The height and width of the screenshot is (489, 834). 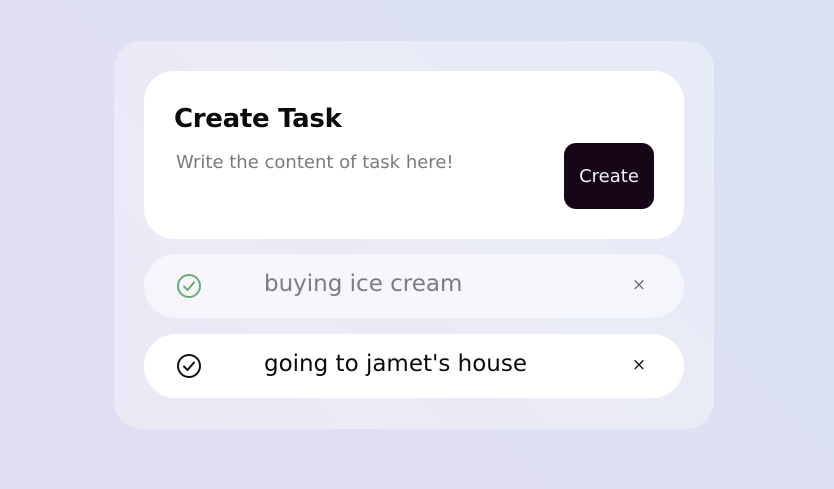 What do you see at coordinates (363, 284) in the screenshot?
I see `task-text: buying ice cream` at bounding box center [363, 284].